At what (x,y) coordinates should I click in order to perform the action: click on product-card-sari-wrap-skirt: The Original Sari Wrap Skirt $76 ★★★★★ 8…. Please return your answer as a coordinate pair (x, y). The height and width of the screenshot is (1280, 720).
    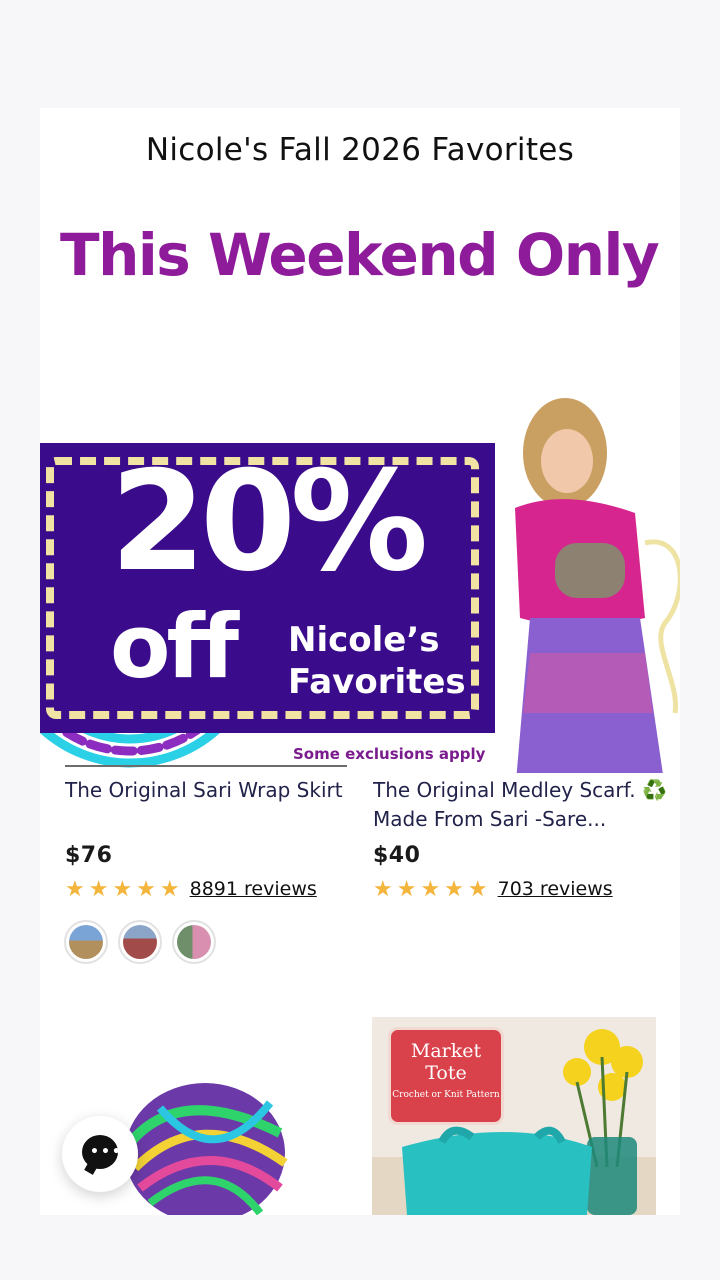
    Looking at the image, I should click on (215, 839).